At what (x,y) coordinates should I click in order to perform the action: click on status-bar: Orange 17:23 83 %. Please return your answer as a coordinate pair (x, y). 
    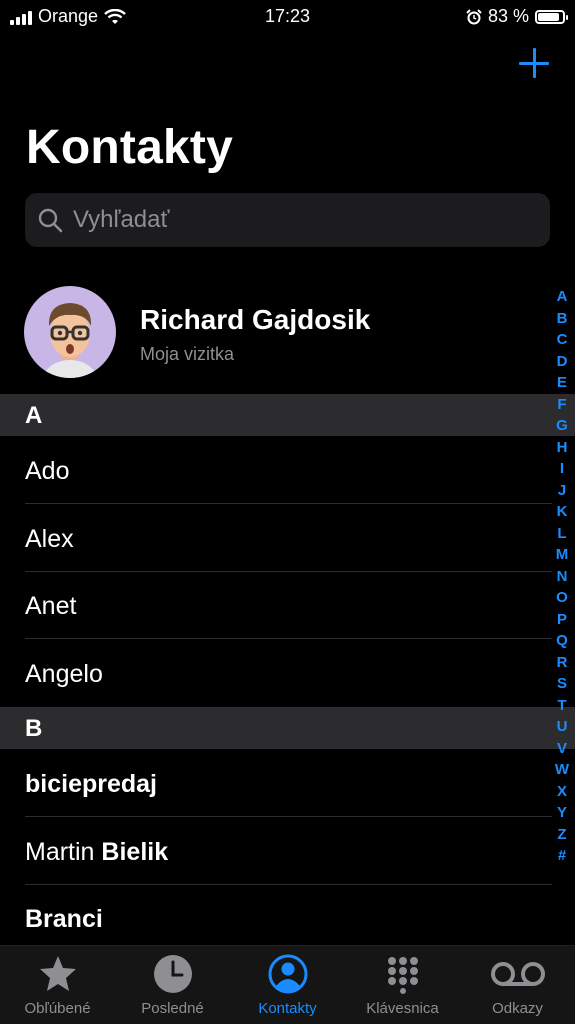
    Looking at the image, I should click on (287, 16).